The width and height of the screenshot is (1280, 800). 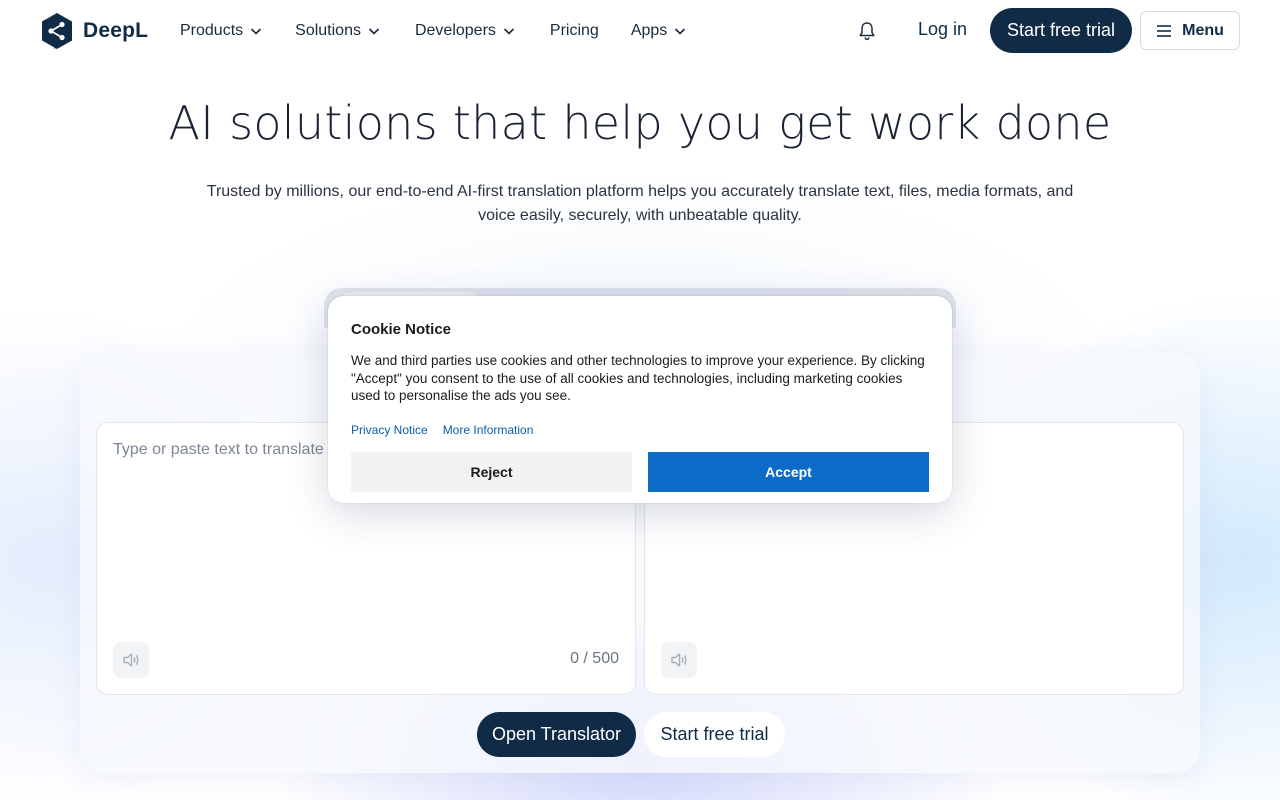 What do you see at coordinates (401, 329) in the screenshot?
I see `cookie-notice-title: Cookie Notice` at bounding box center [401, 329].